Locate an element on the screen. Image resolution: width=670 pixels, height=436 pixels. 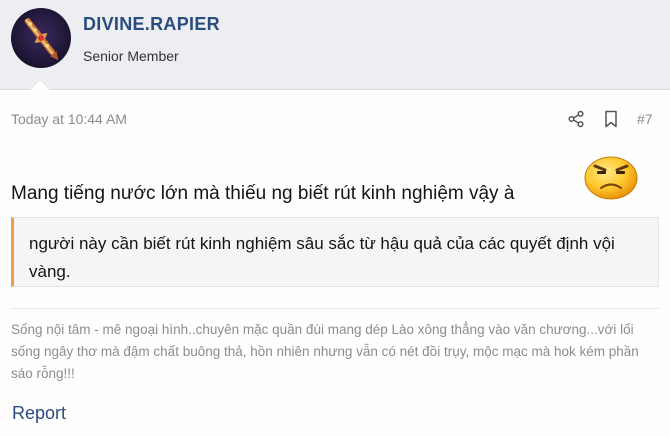
post-meta: Today at 10:44 AM #7 is located at coordinates (336, 120).